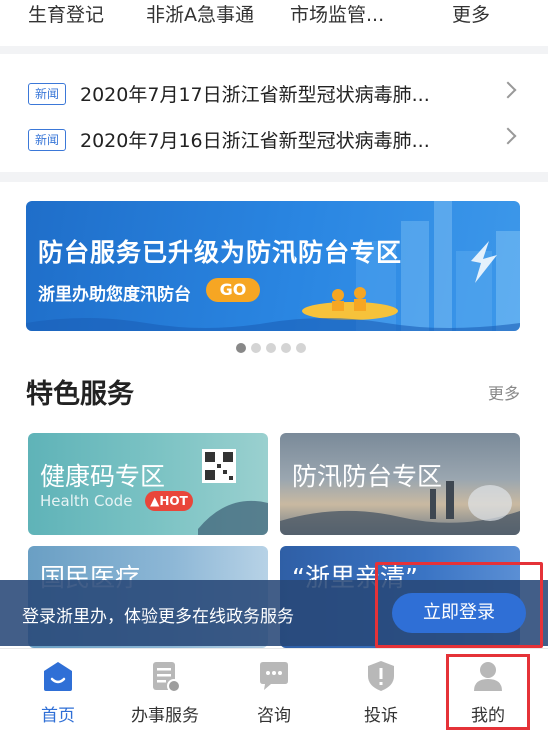 The width and height of the screenshot is (548, 730). I want to click on login-prompt-bar: 登录浙里办，体验更多在线政务服务 立即登录, so click(274, 613).